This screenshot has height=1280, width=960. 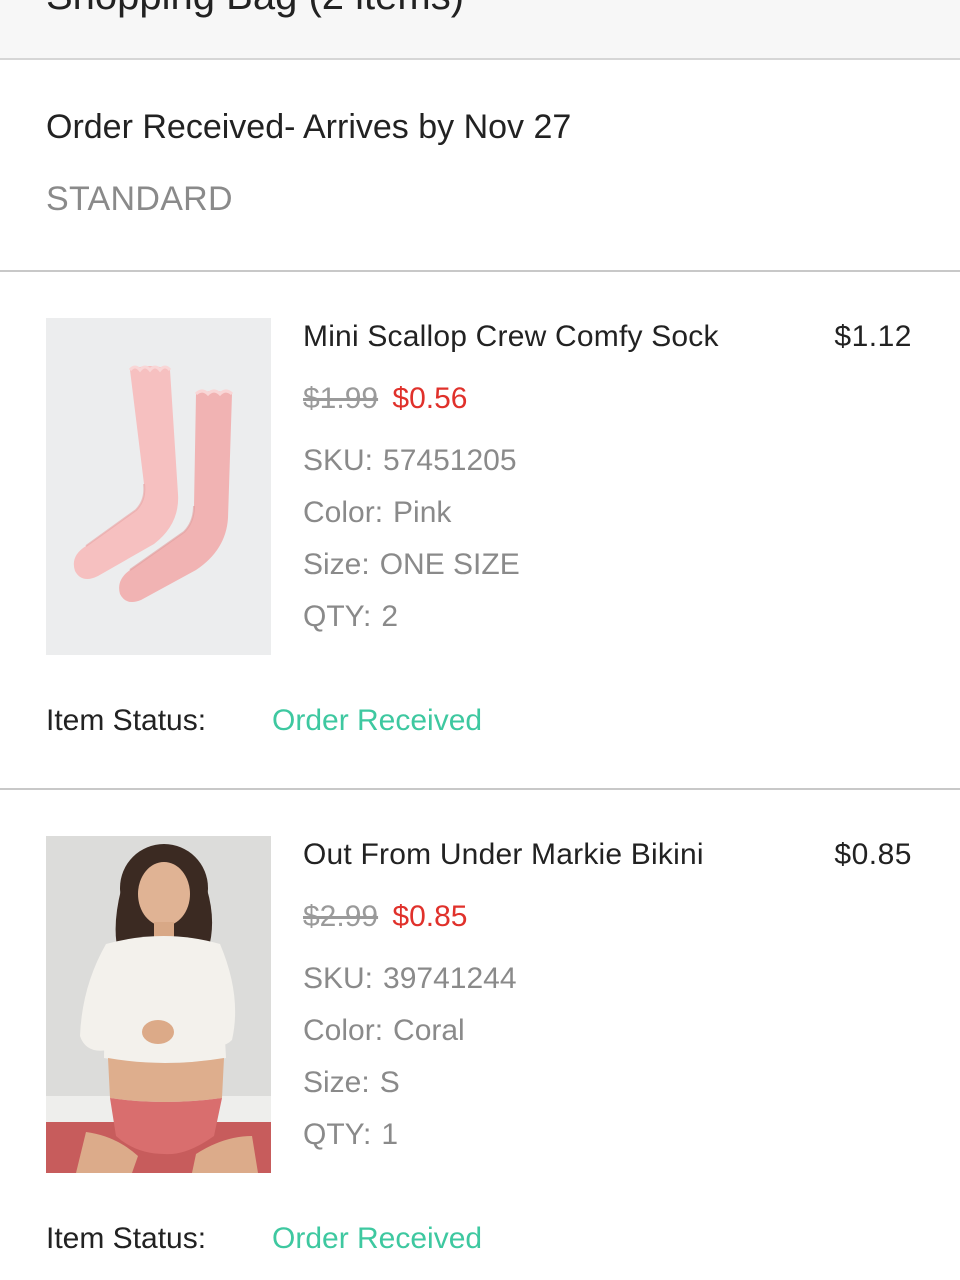 What do you see at coordinates (385, 917) in the screenshot?
I see `price-row: $2.99 $0.85` at bounding box center [385, 917].